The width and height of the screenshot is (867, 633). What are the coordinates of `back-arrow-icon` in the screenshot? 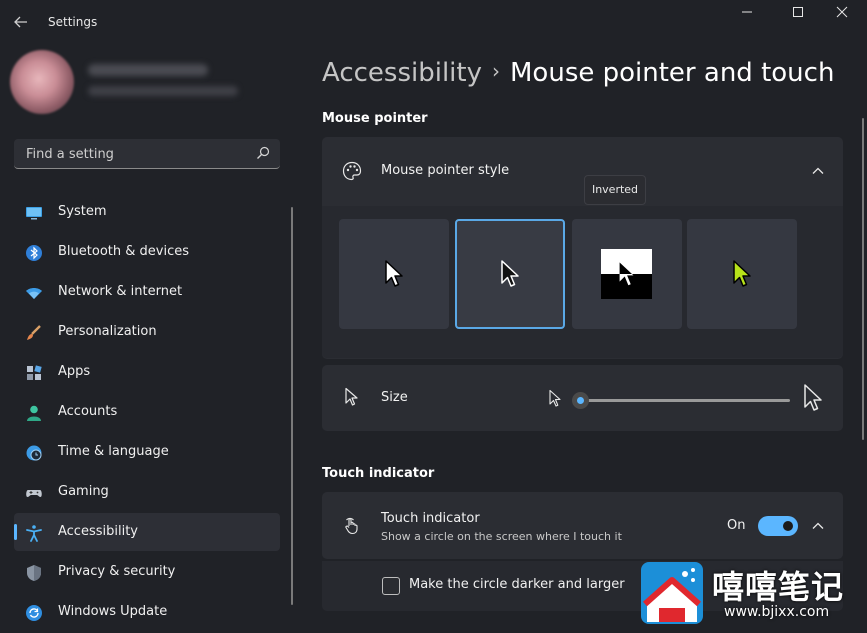 It's located at (20, 22).